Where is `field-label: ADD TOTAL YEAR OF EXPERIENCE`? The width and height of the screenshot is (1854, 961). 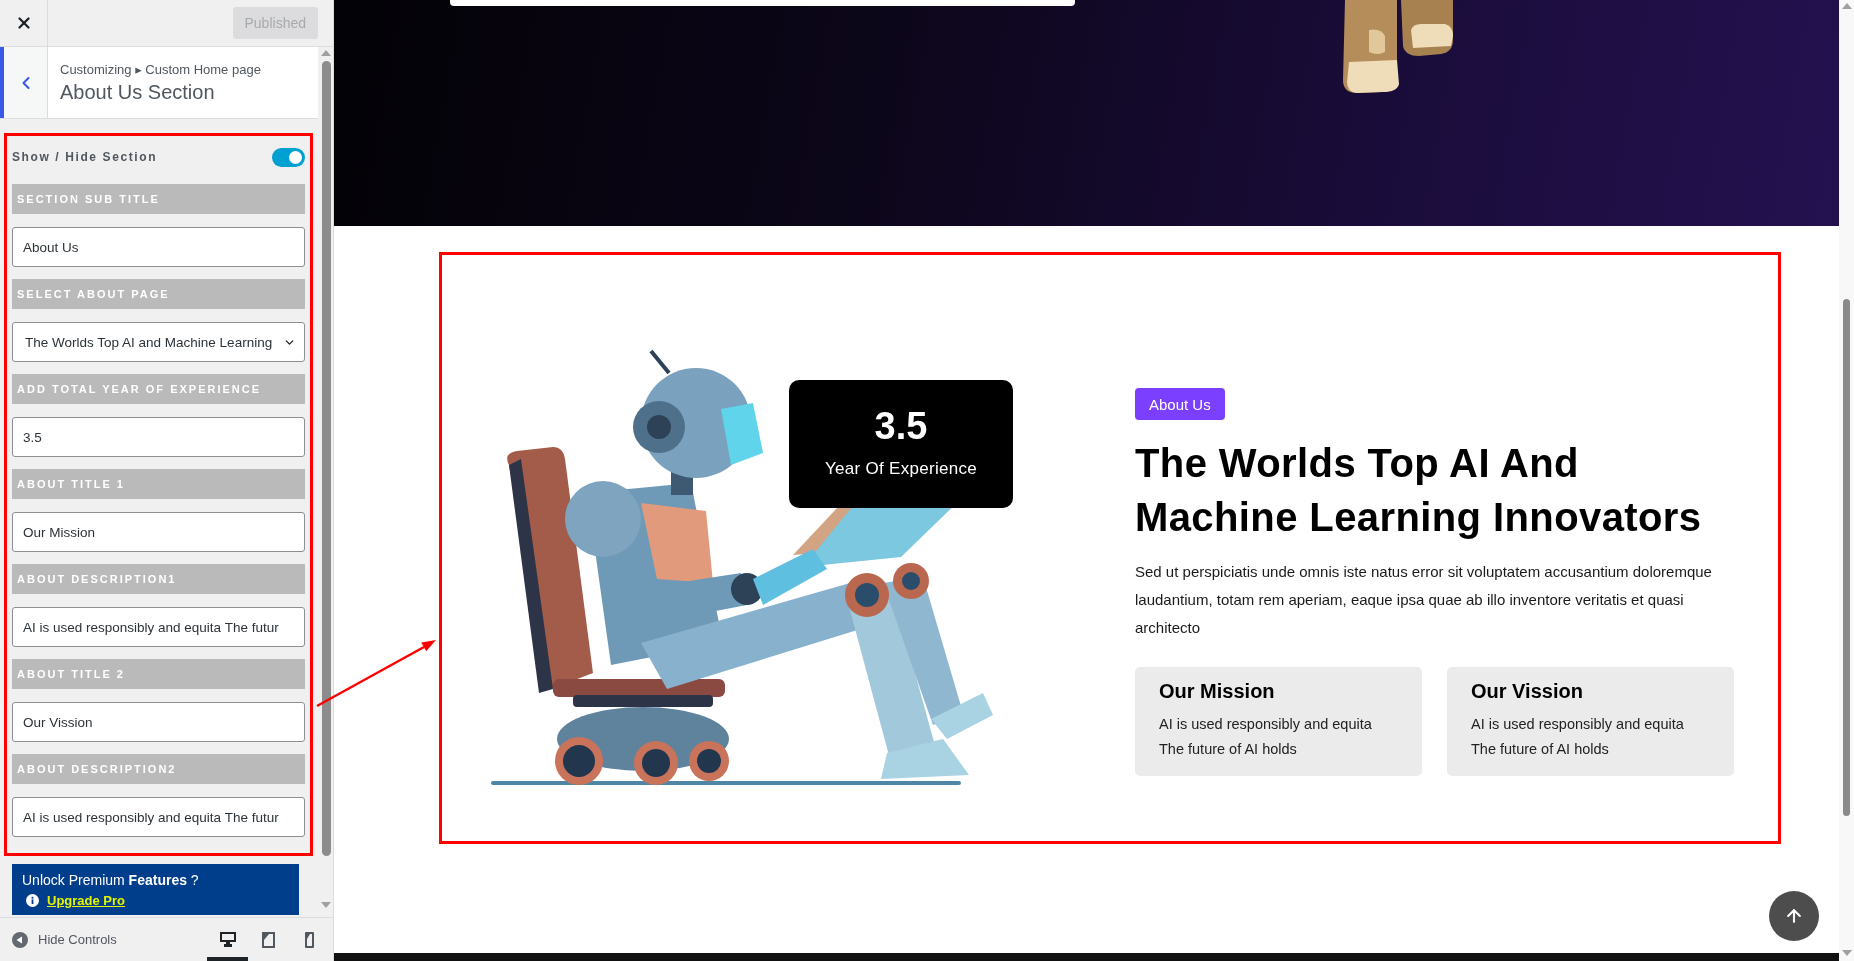 field-label: ADD TOTAL YEAR OF EXPERIENCE is located at coordinates (158, 389).